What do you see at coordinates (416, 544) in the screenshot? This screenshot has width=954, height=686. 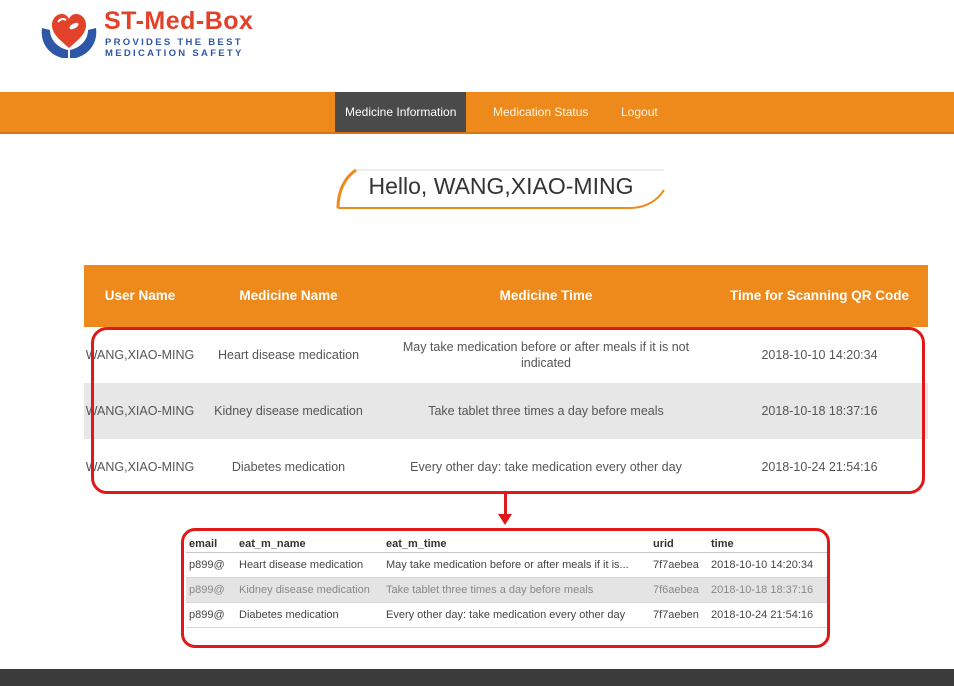 I see `db-header-eat-m-time: eat_m_time` at bounding box center [416, 544].